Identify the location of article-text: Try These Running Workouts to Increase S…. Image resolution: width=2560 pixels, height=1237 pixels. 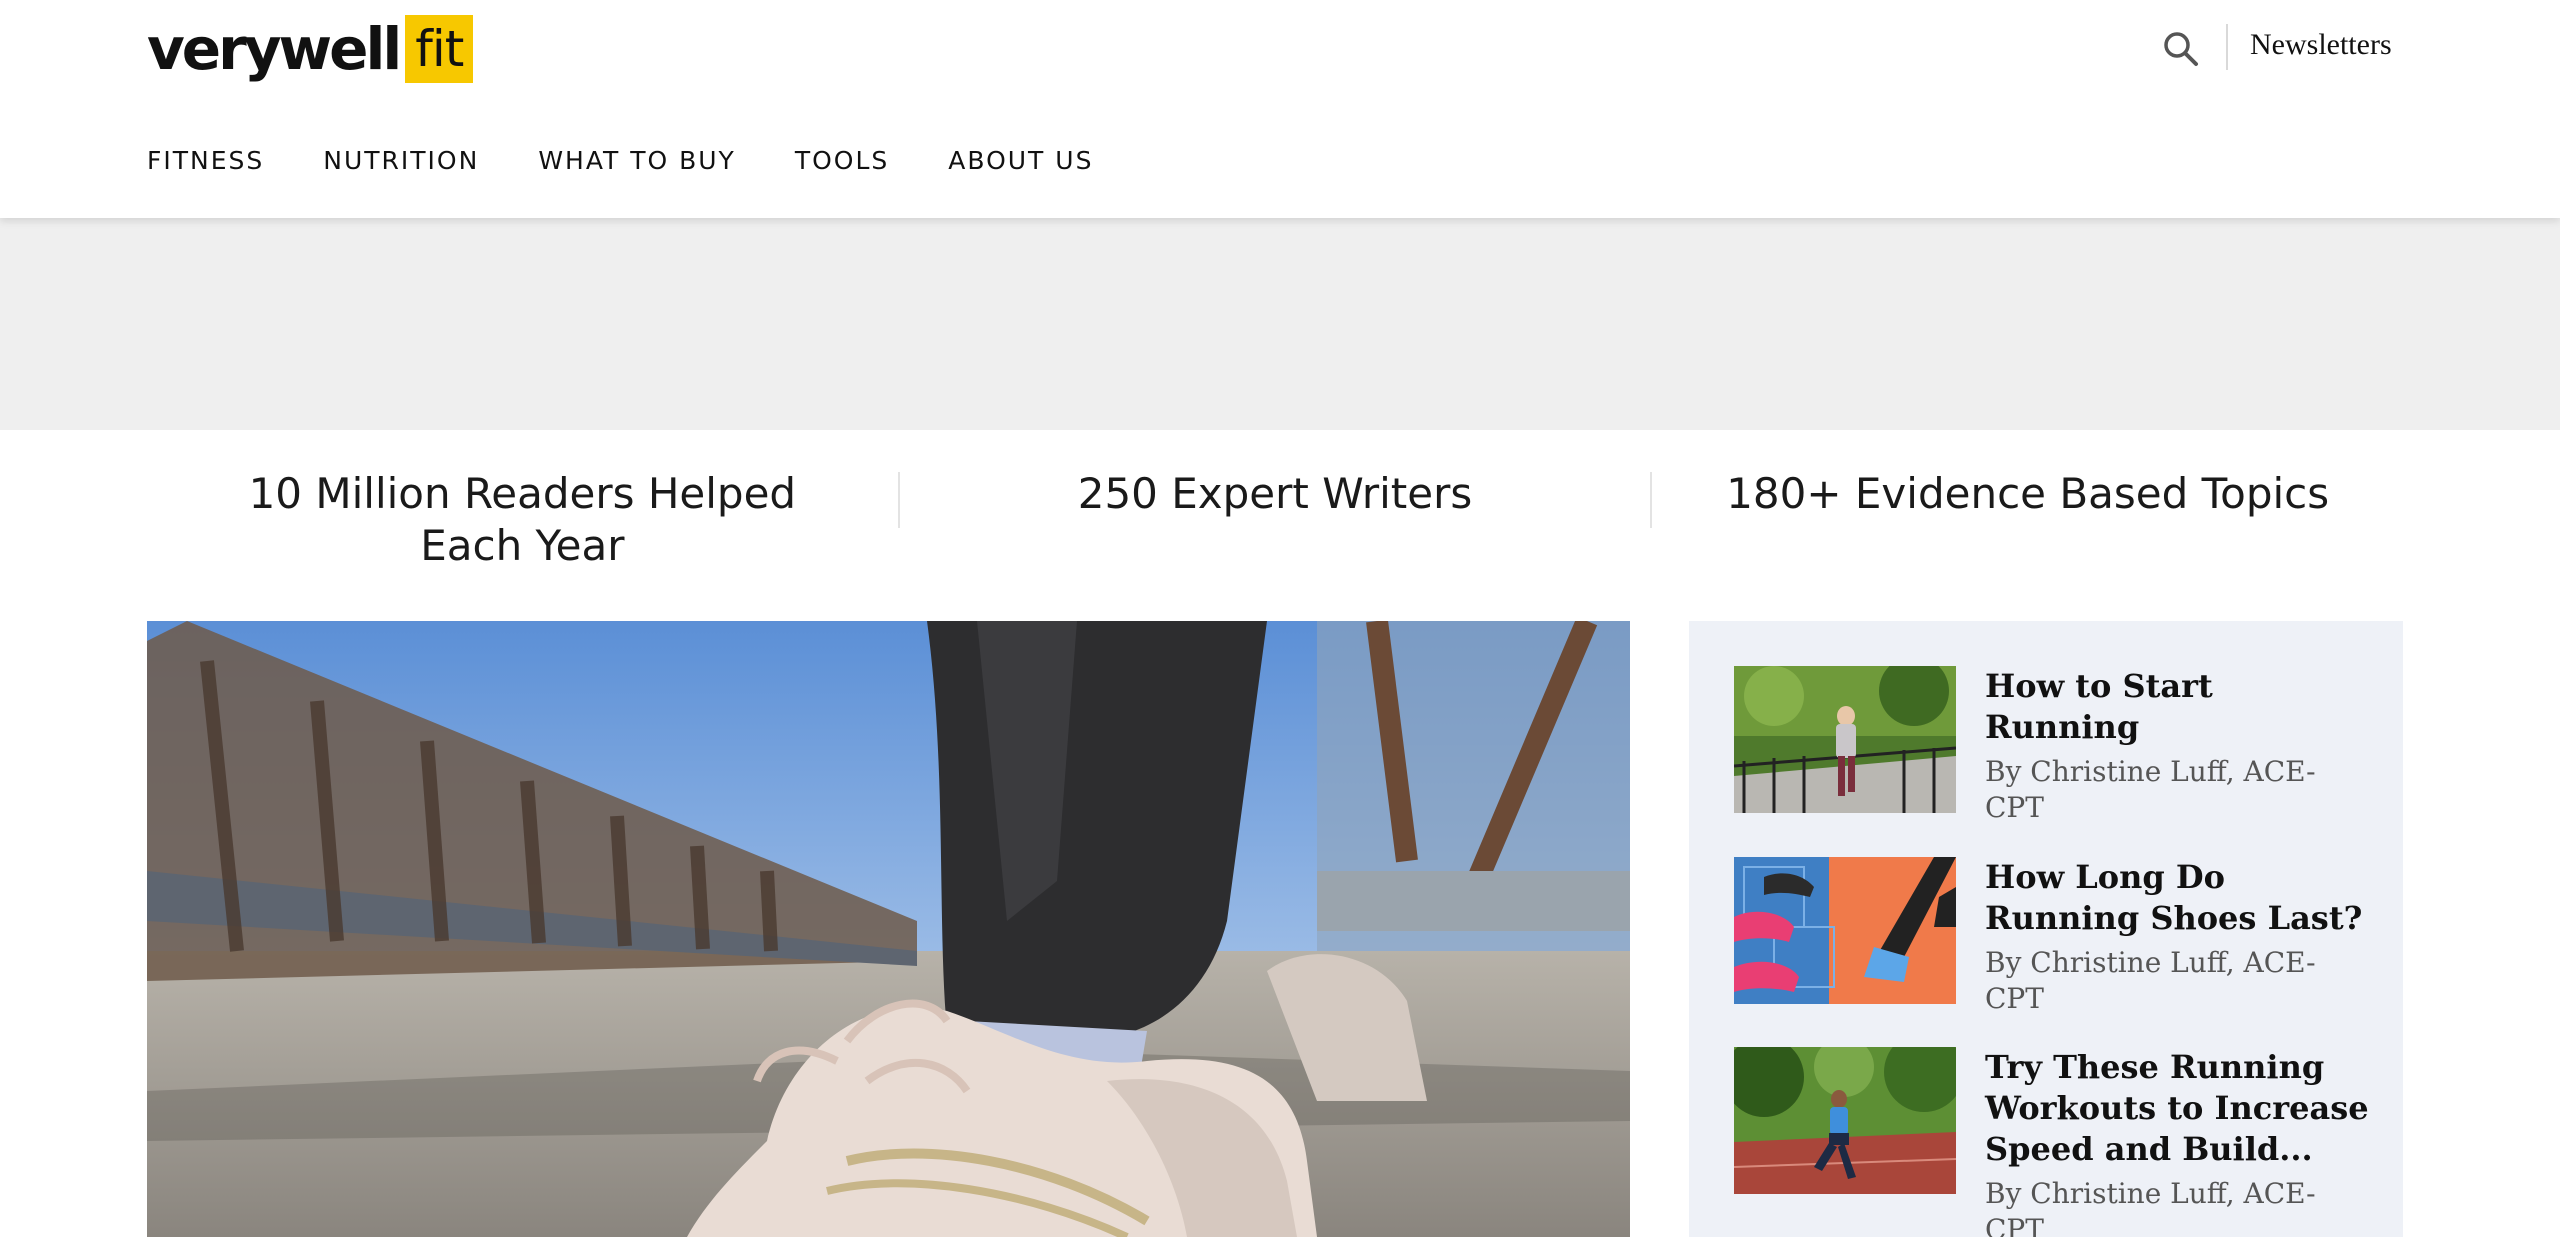
(2179, 1142).